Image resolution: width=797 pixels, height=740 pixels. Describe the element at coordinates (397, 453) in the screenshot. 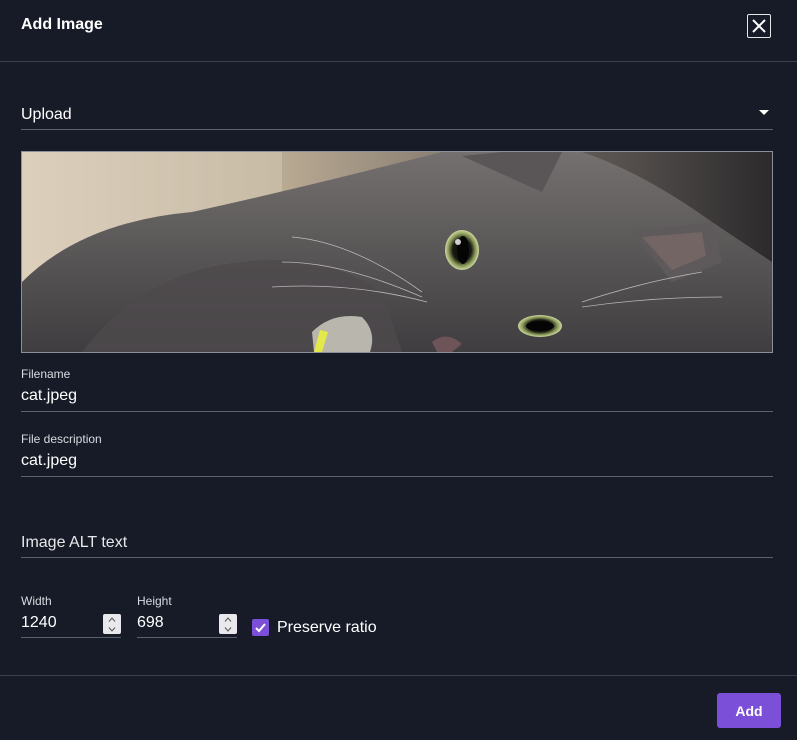

I see `file-description-field: File description cat.jpeg` at that location.